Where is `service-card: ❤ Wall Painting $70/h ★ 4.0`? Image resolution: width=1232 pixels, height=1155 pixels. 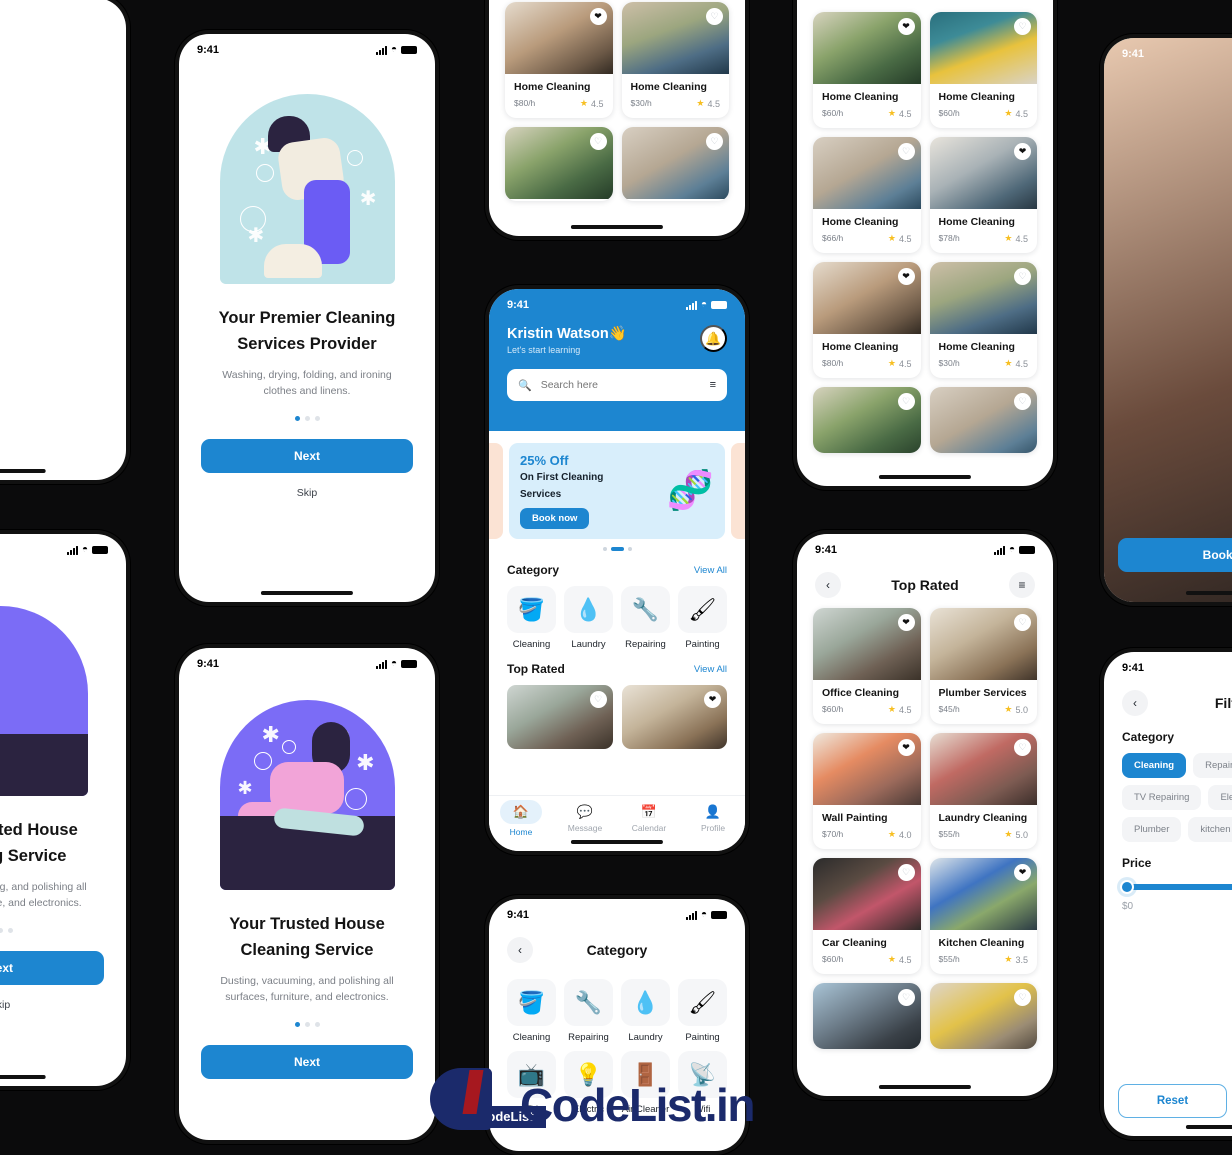
service-card: ❤ Wall Painting $70/h ★ 4.0 is located at coordinates (867, 791).